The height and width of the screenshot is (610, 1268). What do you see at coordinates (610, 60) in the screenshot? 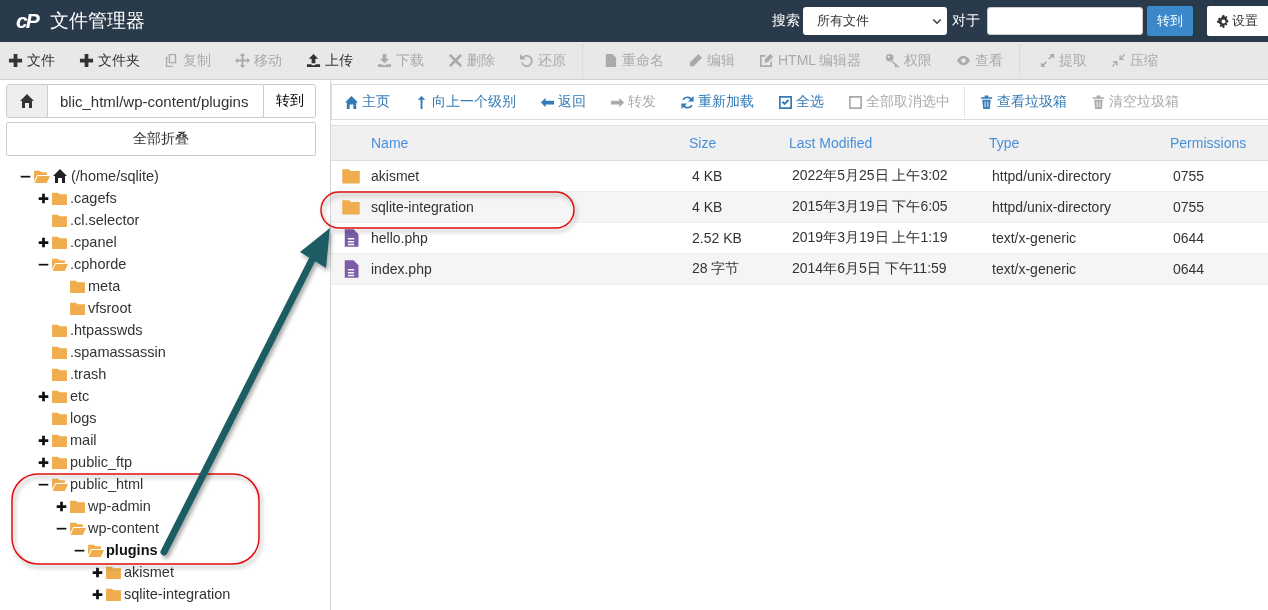
I see `document-icon` at bounding box center [610, 60].